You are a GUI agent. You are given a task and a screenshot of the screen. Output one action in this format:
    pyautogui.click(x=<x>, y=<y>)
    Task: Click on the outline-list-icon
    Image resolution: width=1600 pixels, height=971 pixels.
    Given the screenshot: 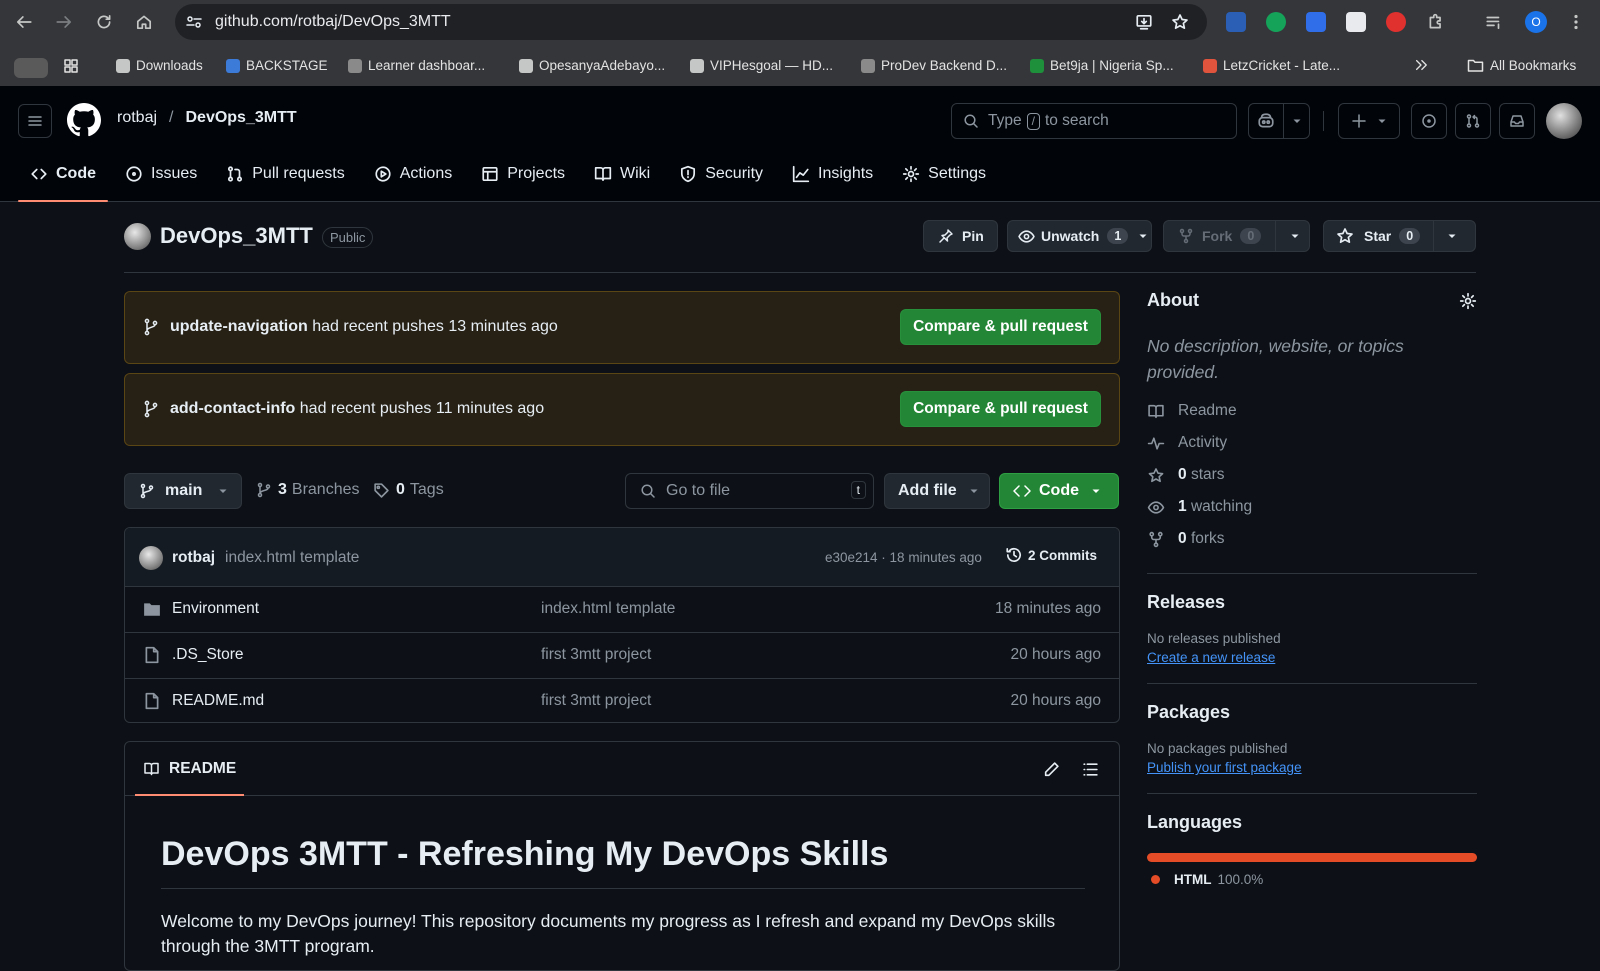 What is the action you would take?
    pyautogui.click(x=1090, y=769)
    